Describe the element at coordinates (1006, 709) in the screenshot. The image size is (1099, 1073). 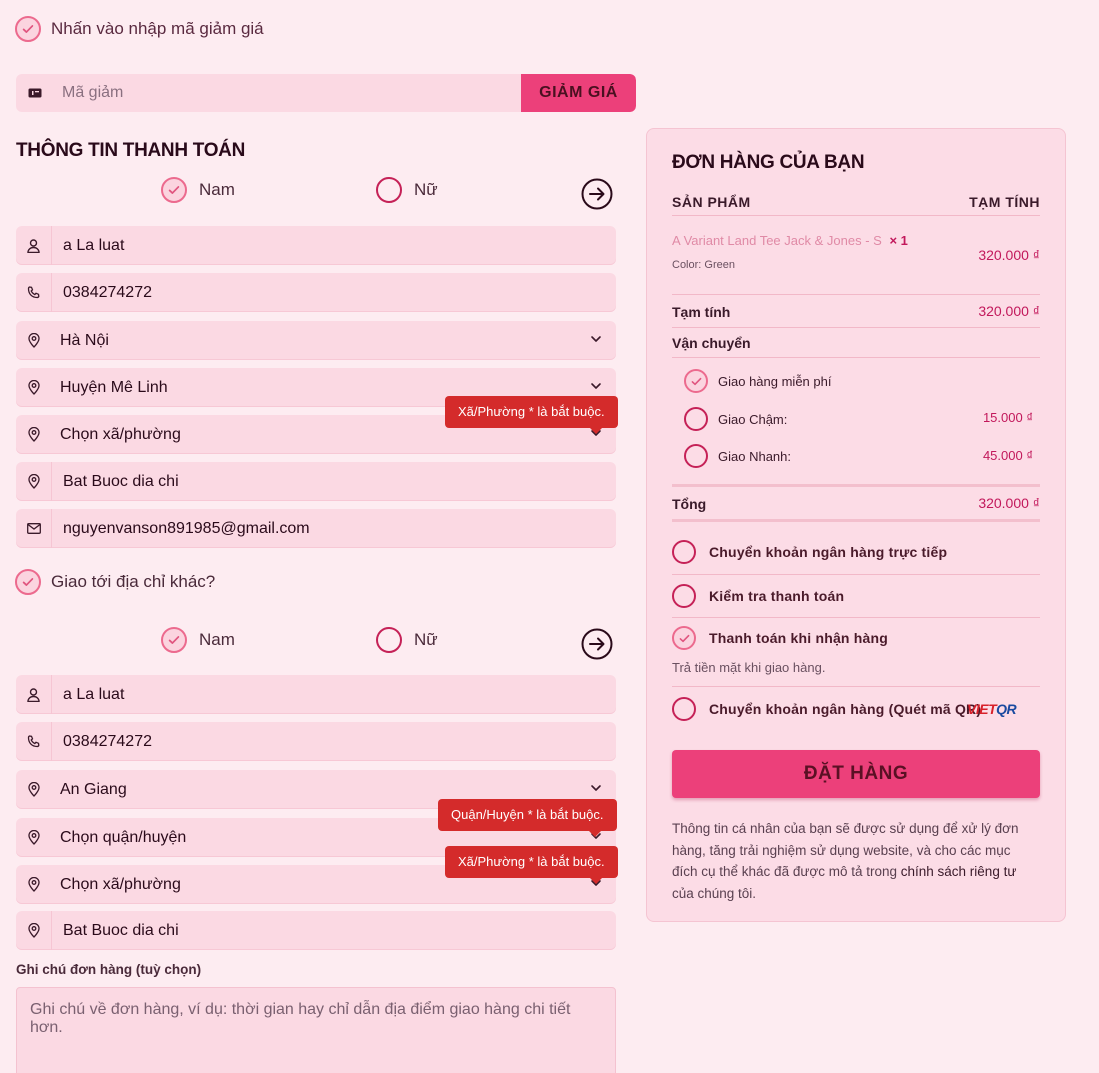
I see `vietqr-logo-part2: QR` at that location.